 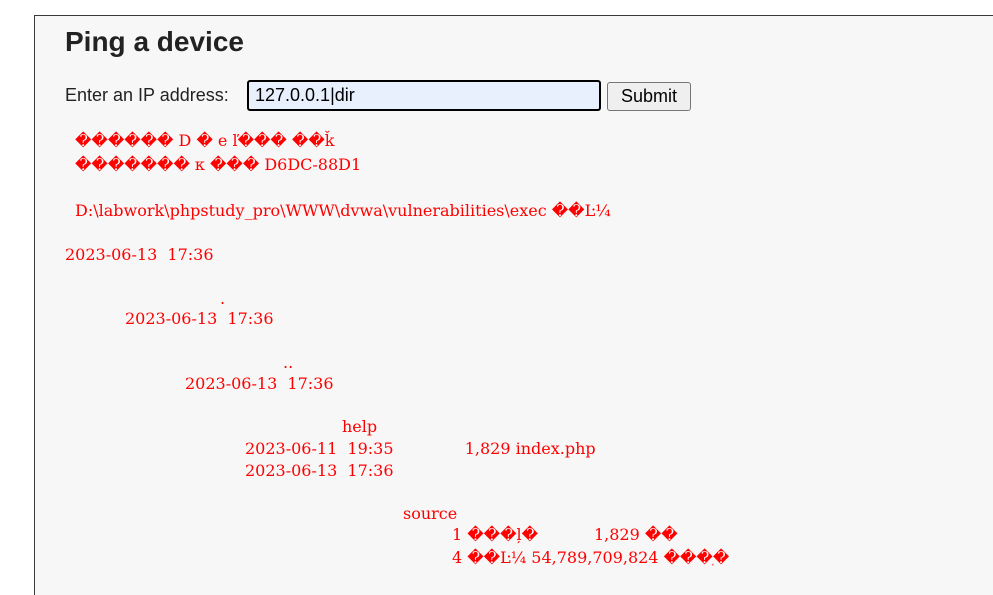 What do you see at coordinates (199, 318) in the screenshot?
I see `output-line-date-2: 2023-06-13 17:36` at bounding box center [199, 318].